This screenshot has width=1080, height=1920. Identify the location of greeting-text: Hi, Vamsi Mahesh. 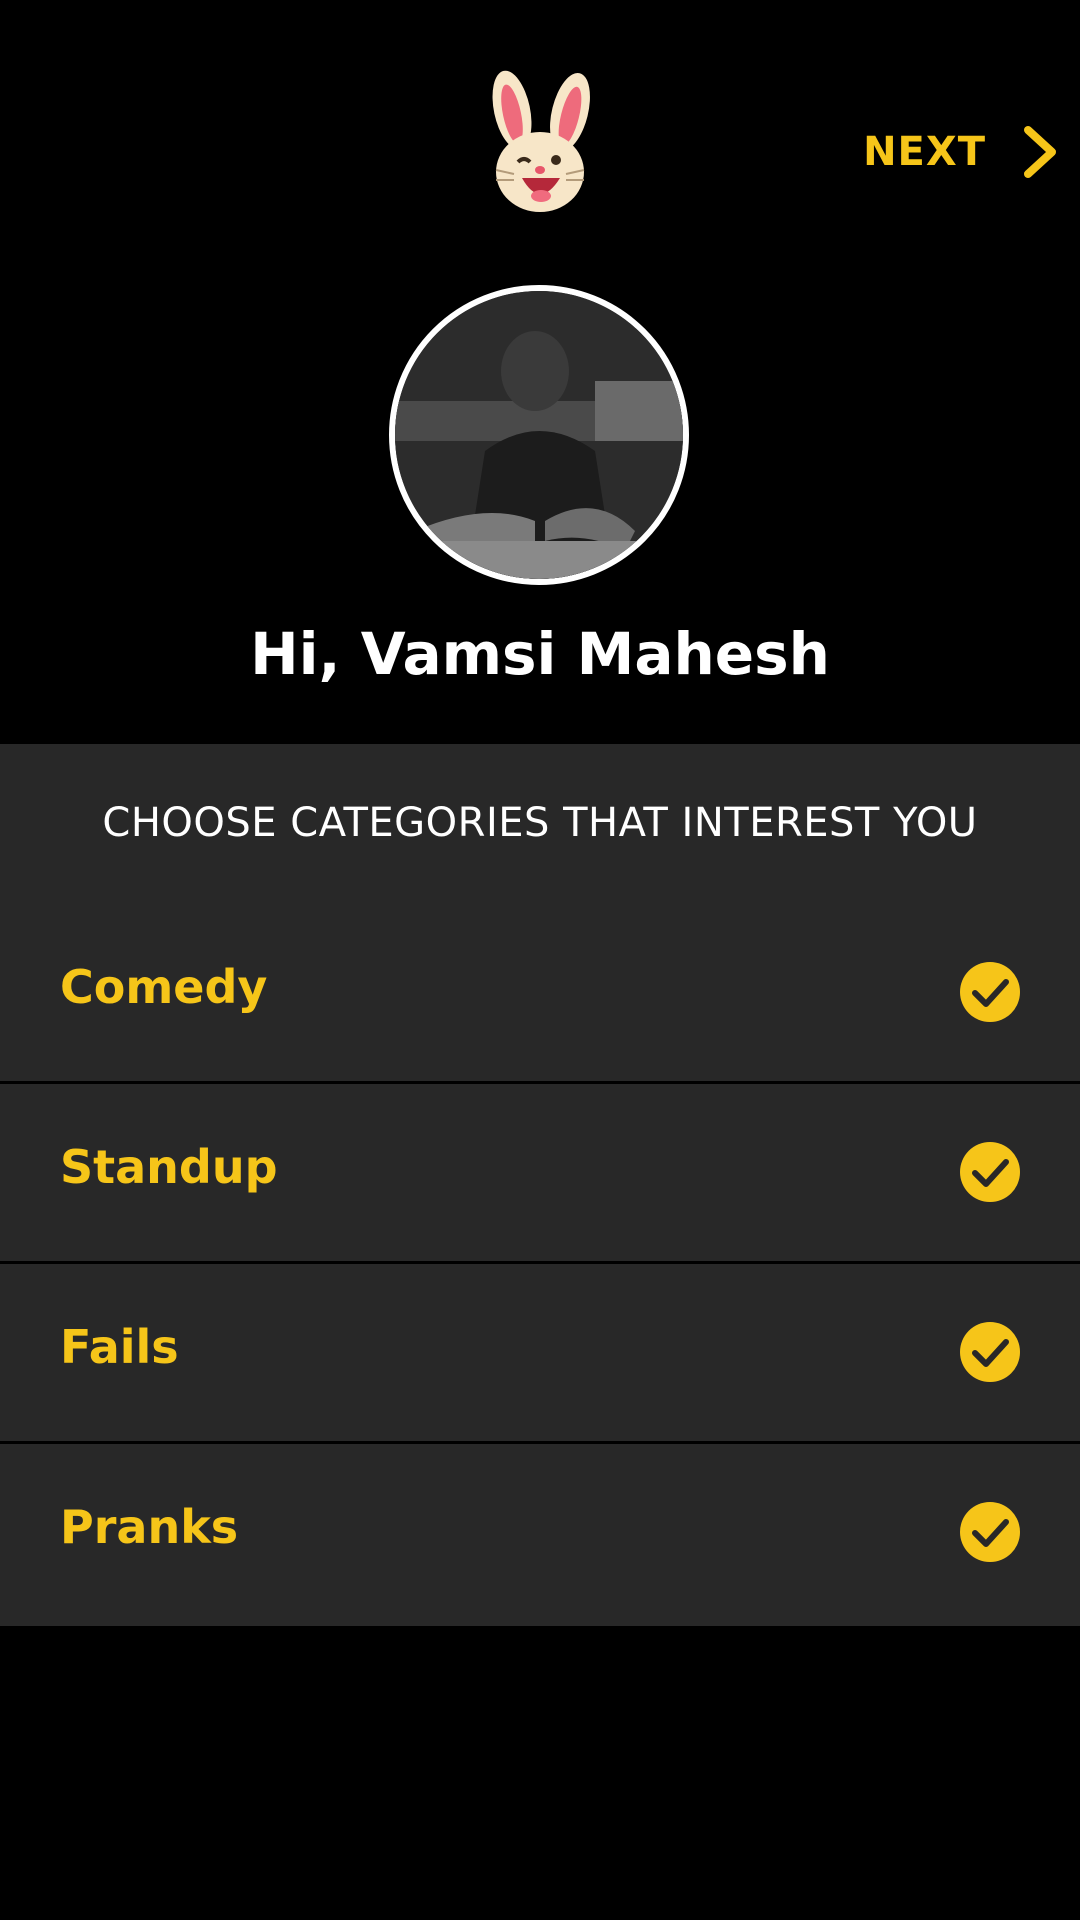
(540, 654).